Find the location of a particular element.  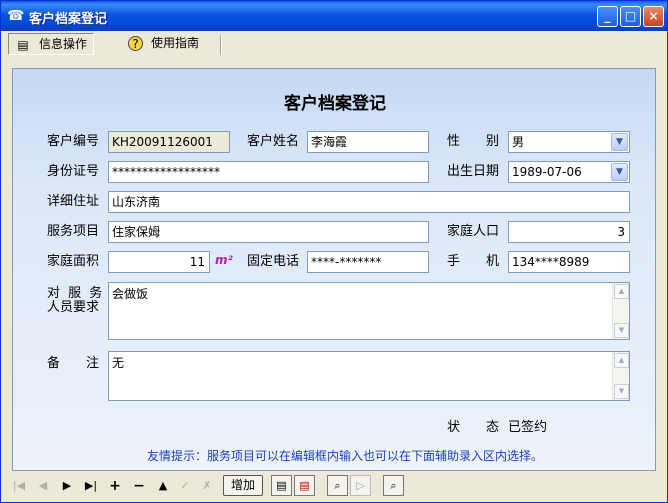

menu-info-ops: ▤ 信息操作 is located at coordinates (51, 44).